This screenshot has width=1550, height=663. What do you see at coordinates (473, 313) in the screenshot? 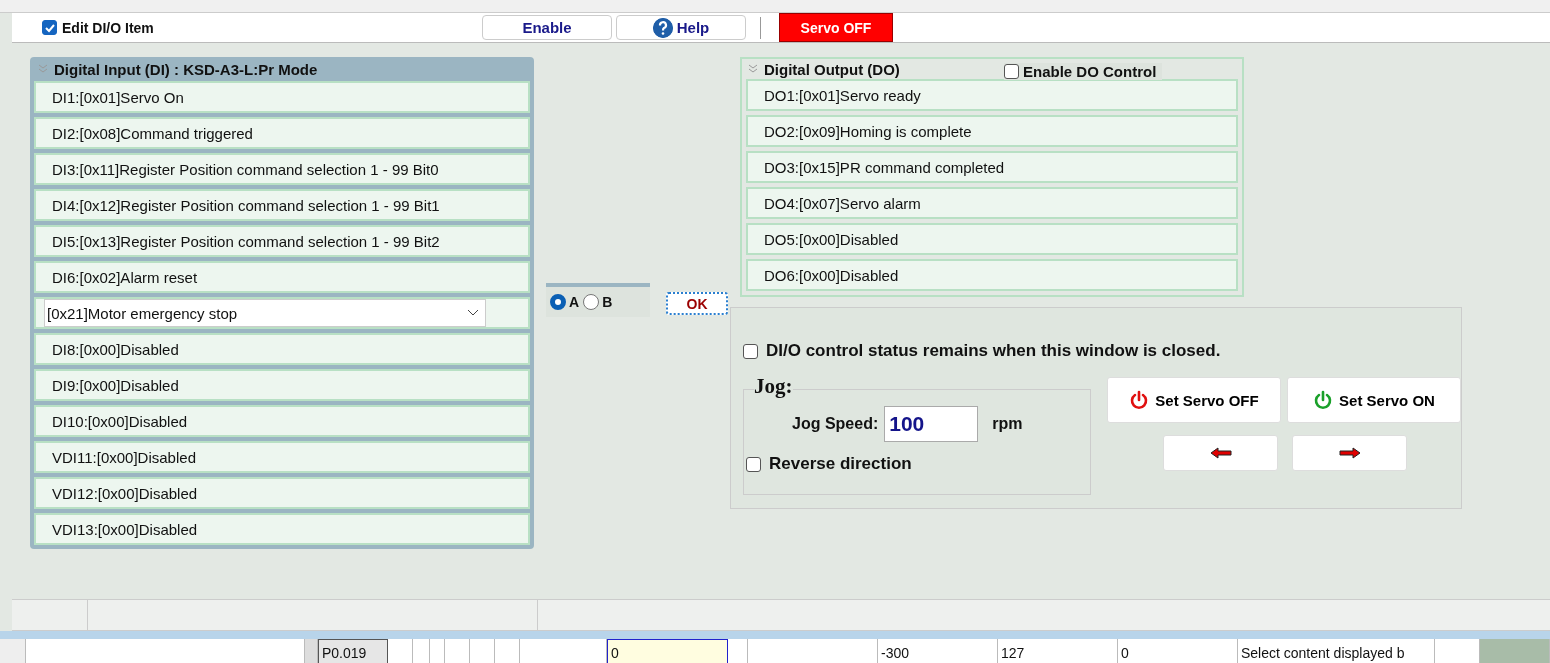
I see `chevron-down-icon` at bounding box center [473, 313].